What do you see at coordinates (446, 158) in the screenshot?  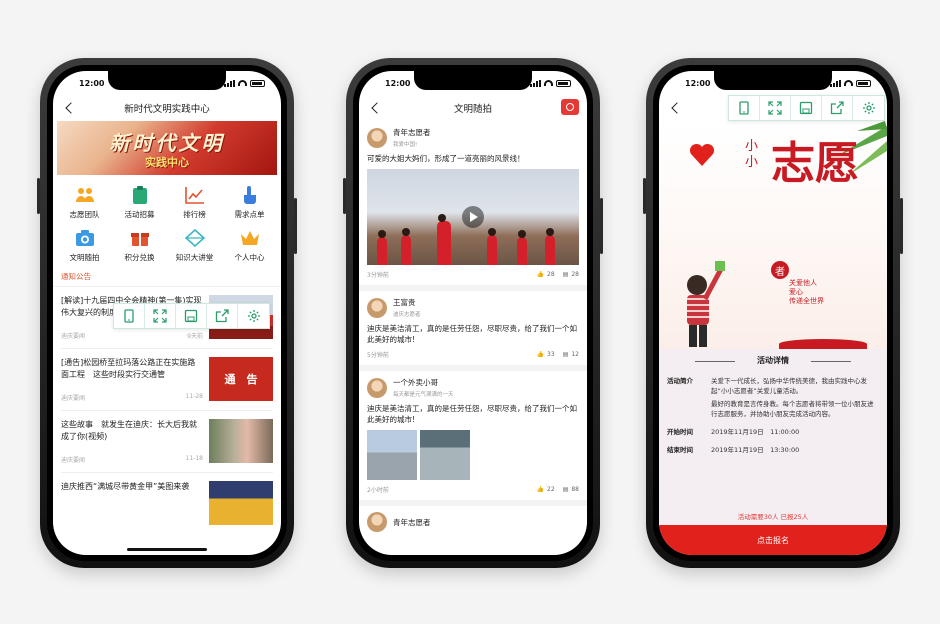 I see `post-text: 可爱的大姐大妈们，形成了一道亮丽的风景线！` at bounding box center [446, 158].